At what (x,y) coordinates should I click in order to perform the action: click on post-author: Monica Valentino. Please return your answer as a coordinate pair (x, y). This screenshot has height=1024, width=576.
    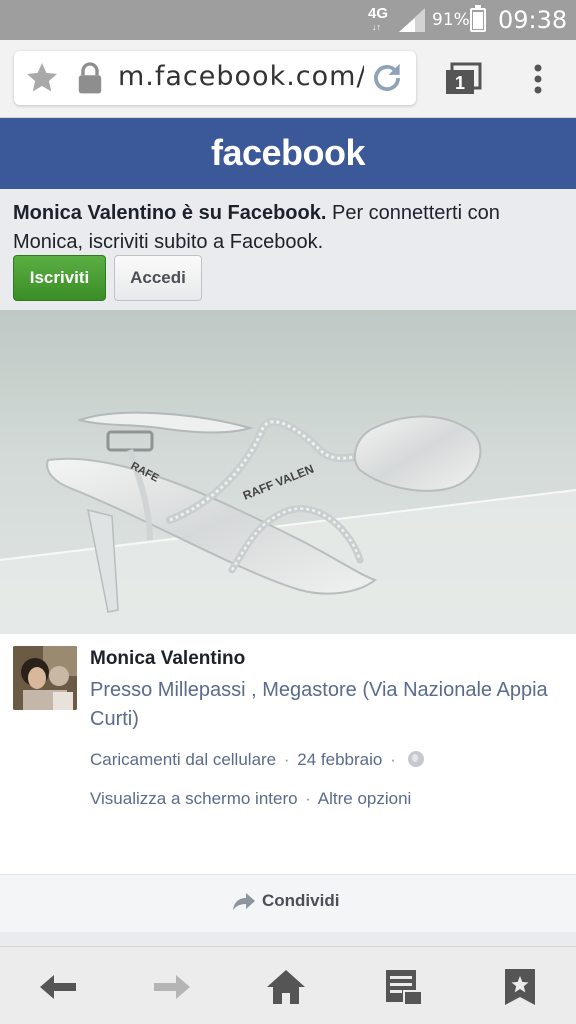
    Looking at the image, I should click on (167, 659).